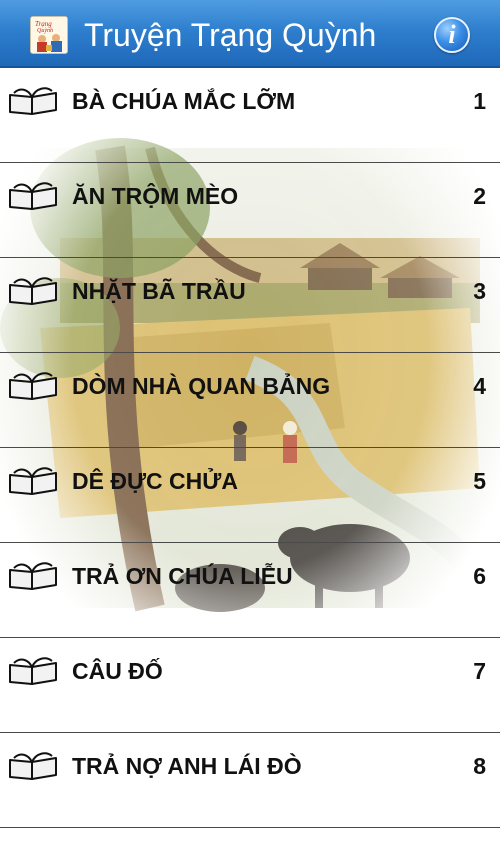 The image size is (500, 850). Describe the element at coordinates (479, 766) in the screenshot. I see `story-number: 8` at that location.